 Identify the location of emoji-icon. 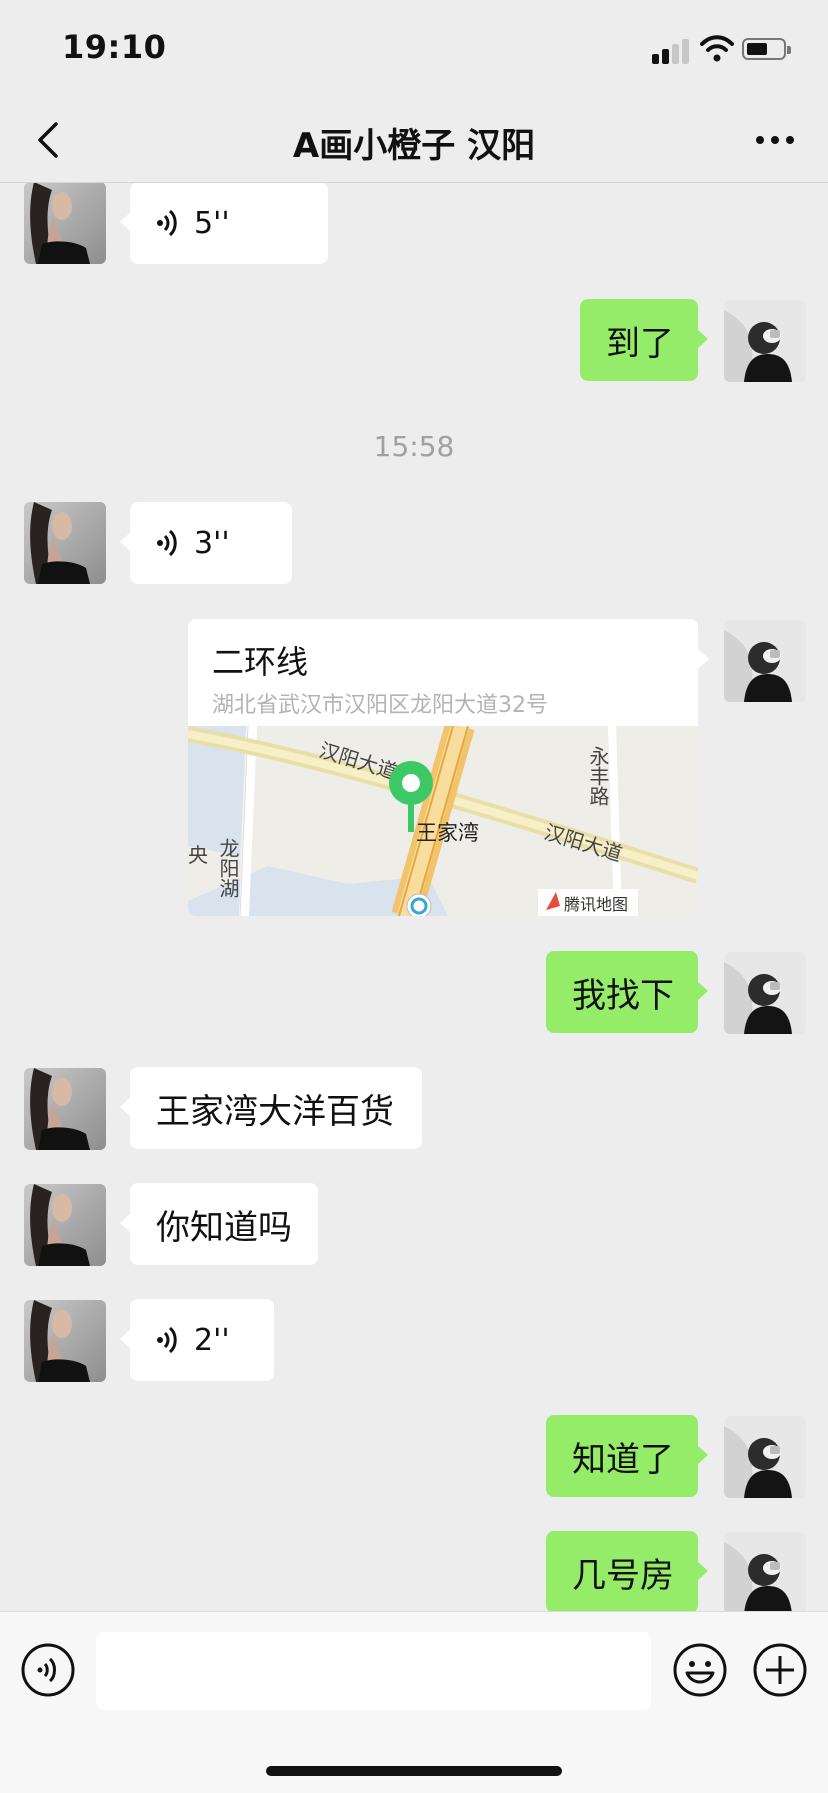
(700, 1670).